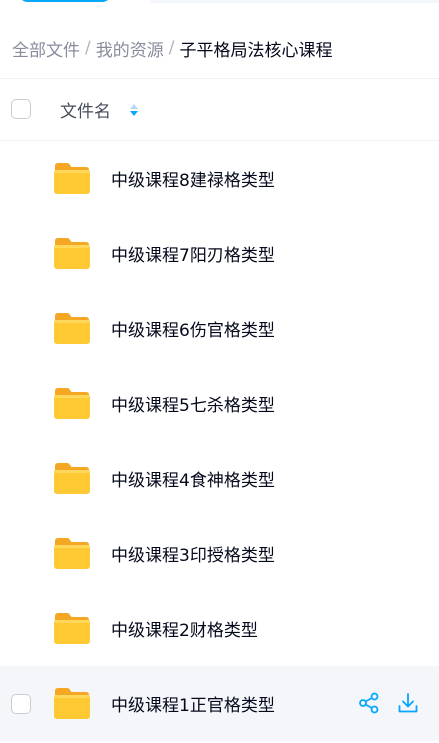  Describe the element at coordinates (85, 109) in the screenshot. I see `column-header-filename: 文件名` at that location.